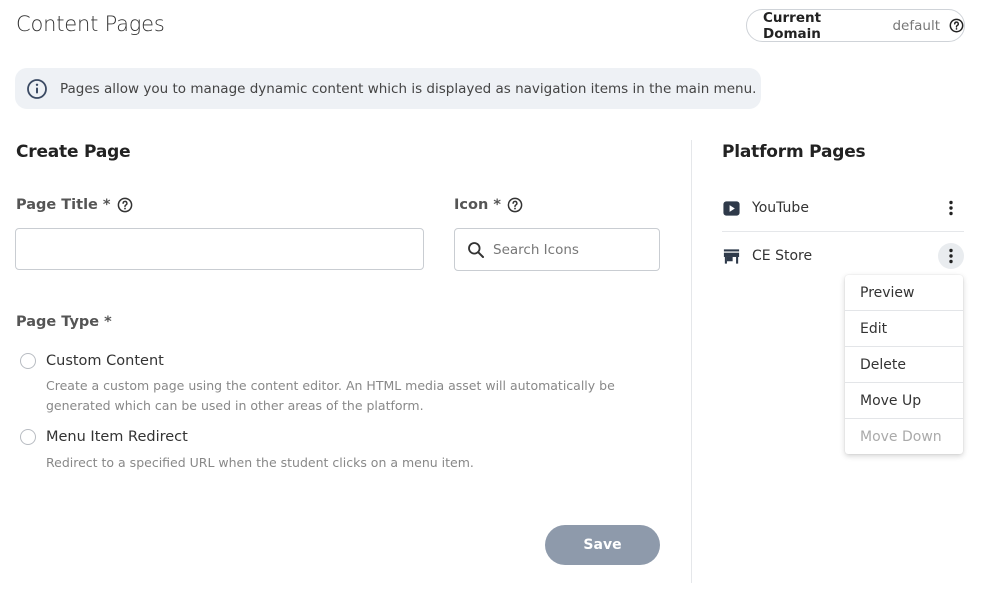  What do you see at coordinates (904, 293) in the screenshot?
I see `menu-item-preview: Preview` at bounding box center [904, 293].